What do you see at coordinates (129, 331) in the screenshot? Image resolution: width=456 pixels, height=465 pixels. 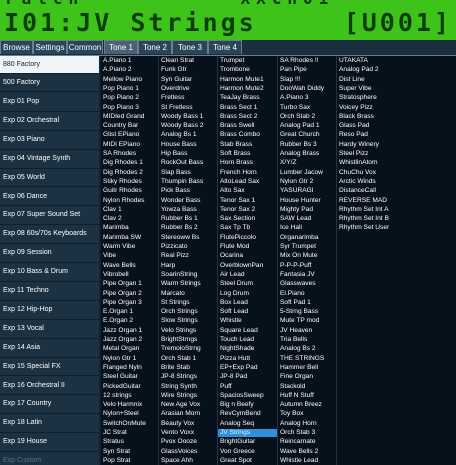 I see `patch-item: Jazz Organ 1` at bounding box center [129, 331].